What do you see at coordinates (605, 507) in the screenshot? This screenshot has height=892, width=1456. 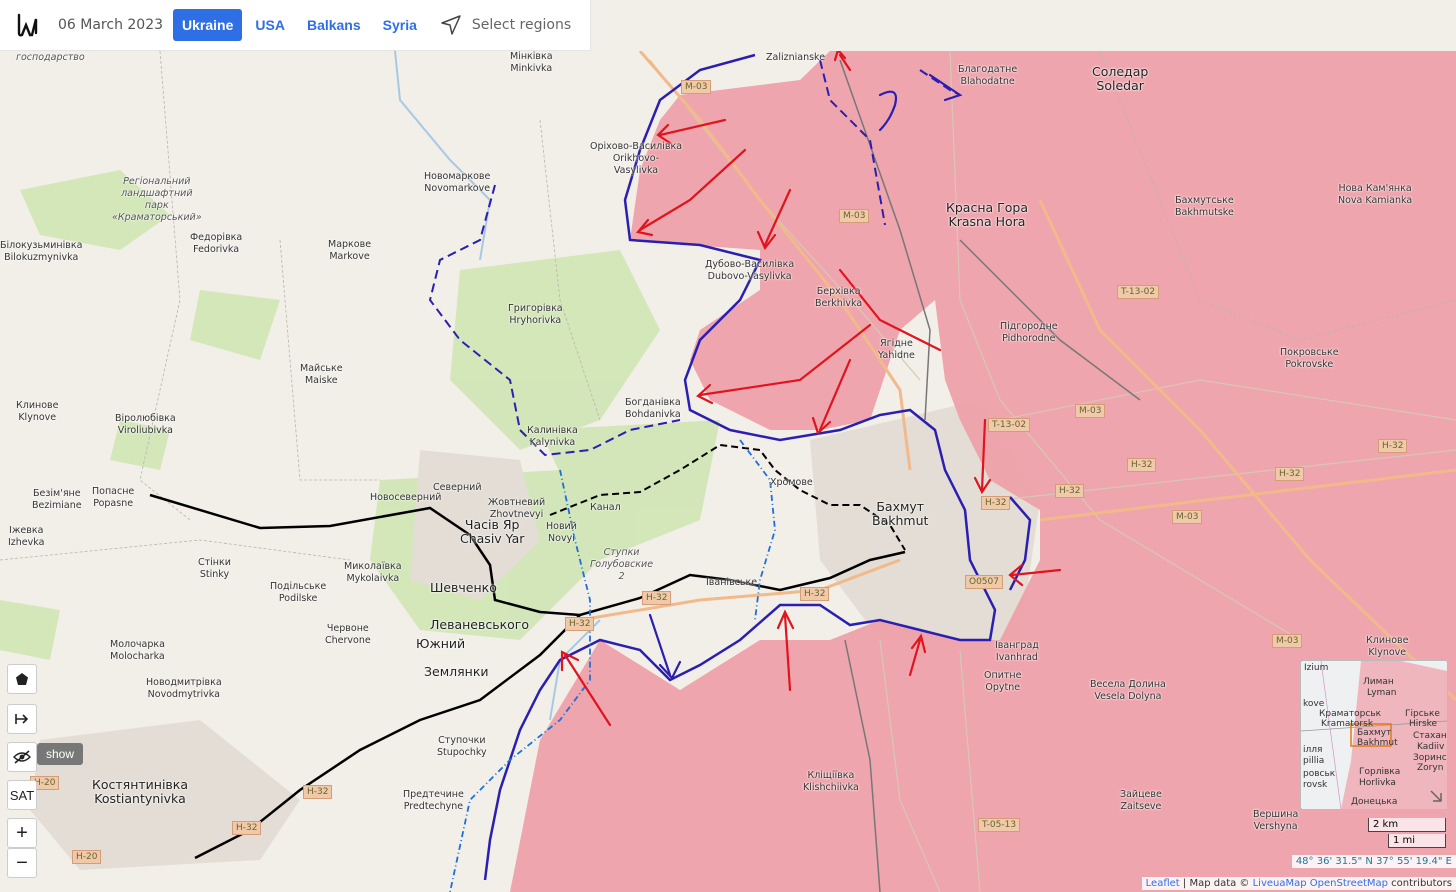 I see `place-label: Канал` at bounding box center [605, 507].